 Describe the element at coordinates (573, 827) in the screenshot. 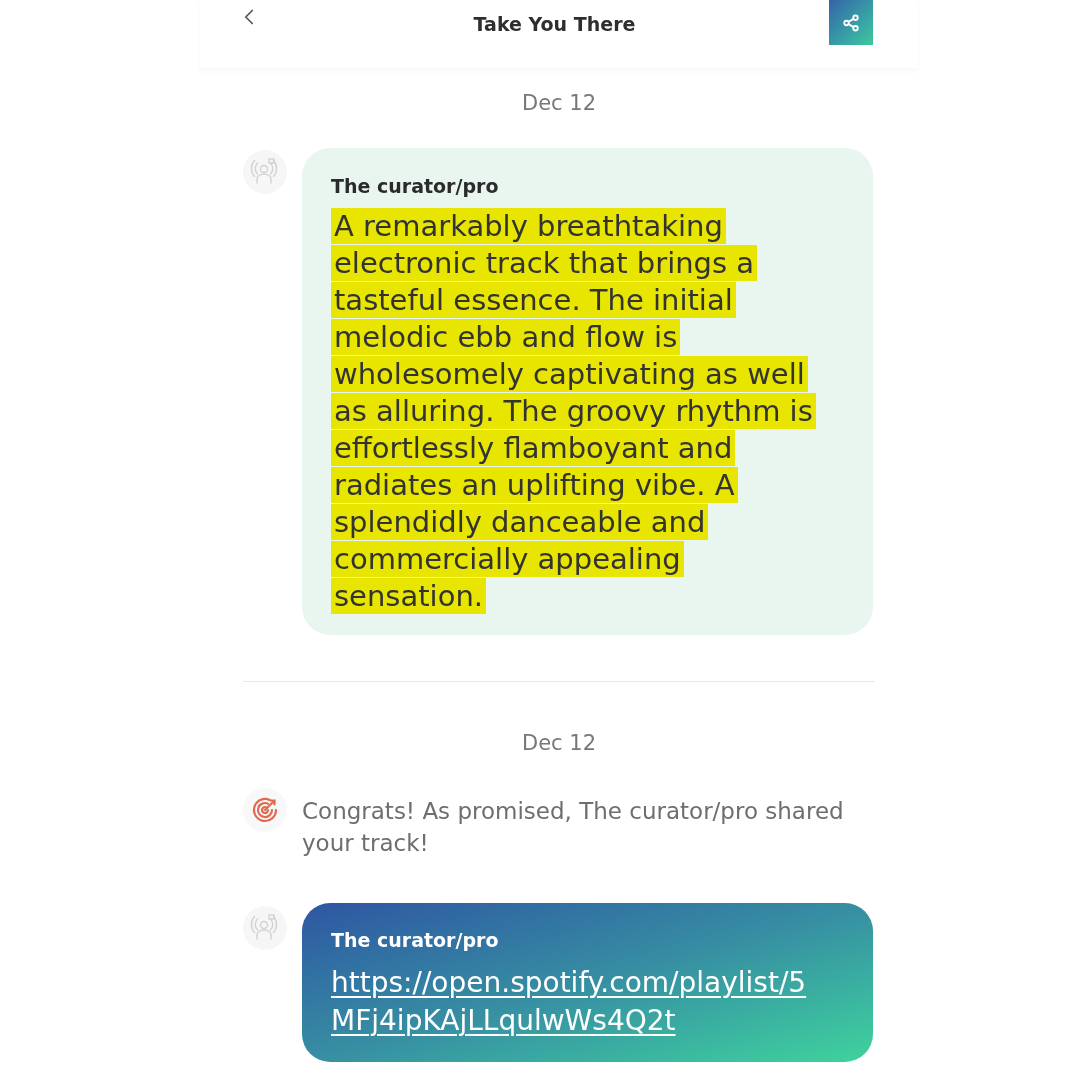

I see `notice-text: Congrats! As promised, The curator/pro shared your track!` at that location.